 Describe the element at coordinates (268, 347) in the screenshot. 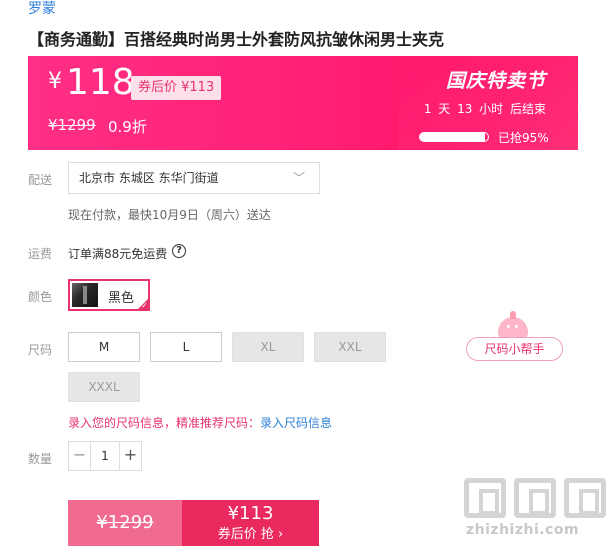

I see `size-option-xl: XL` at that location.